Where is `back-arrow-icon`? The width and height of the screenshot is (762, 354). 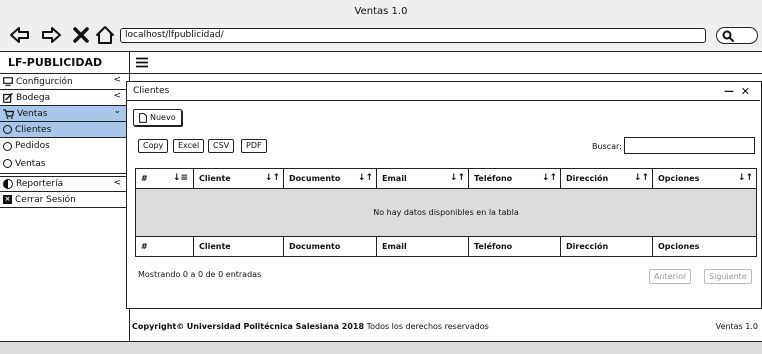
back-arrow-icon is located at coordinates (20, 35).